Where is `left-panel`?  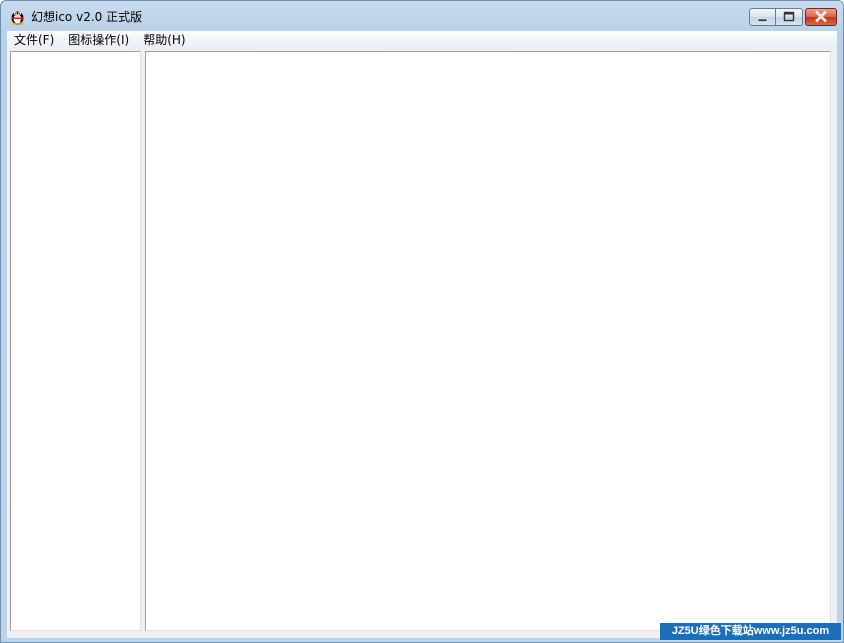 left-panel is located at coordinates (75, 341).